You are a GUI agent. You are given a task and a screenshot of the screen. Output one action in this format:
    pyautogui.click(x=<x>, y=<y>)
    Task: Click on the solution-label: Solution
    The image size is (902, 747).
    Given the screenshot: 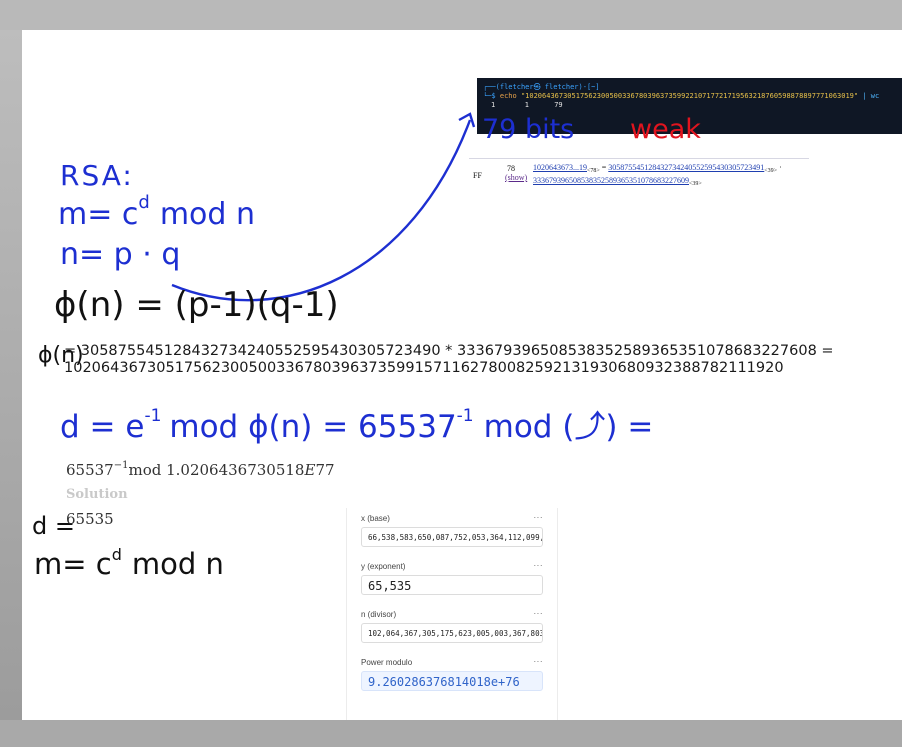 What is the action you would take?
    pyautogui.click(x=97, y=494)
    